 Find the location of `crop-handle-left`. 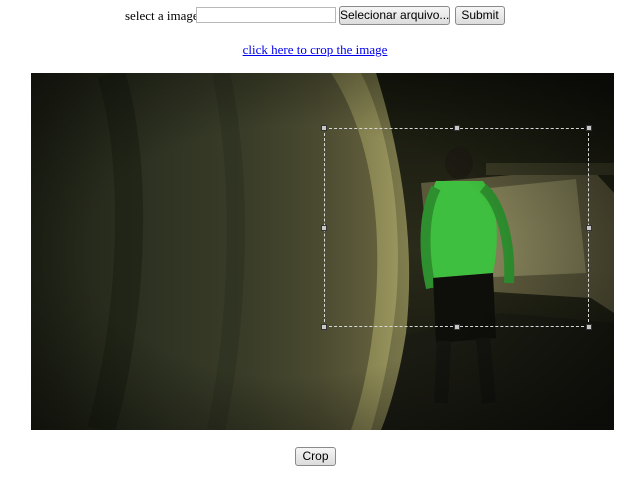

crop-handle-left is located at coordinates (324, 228).